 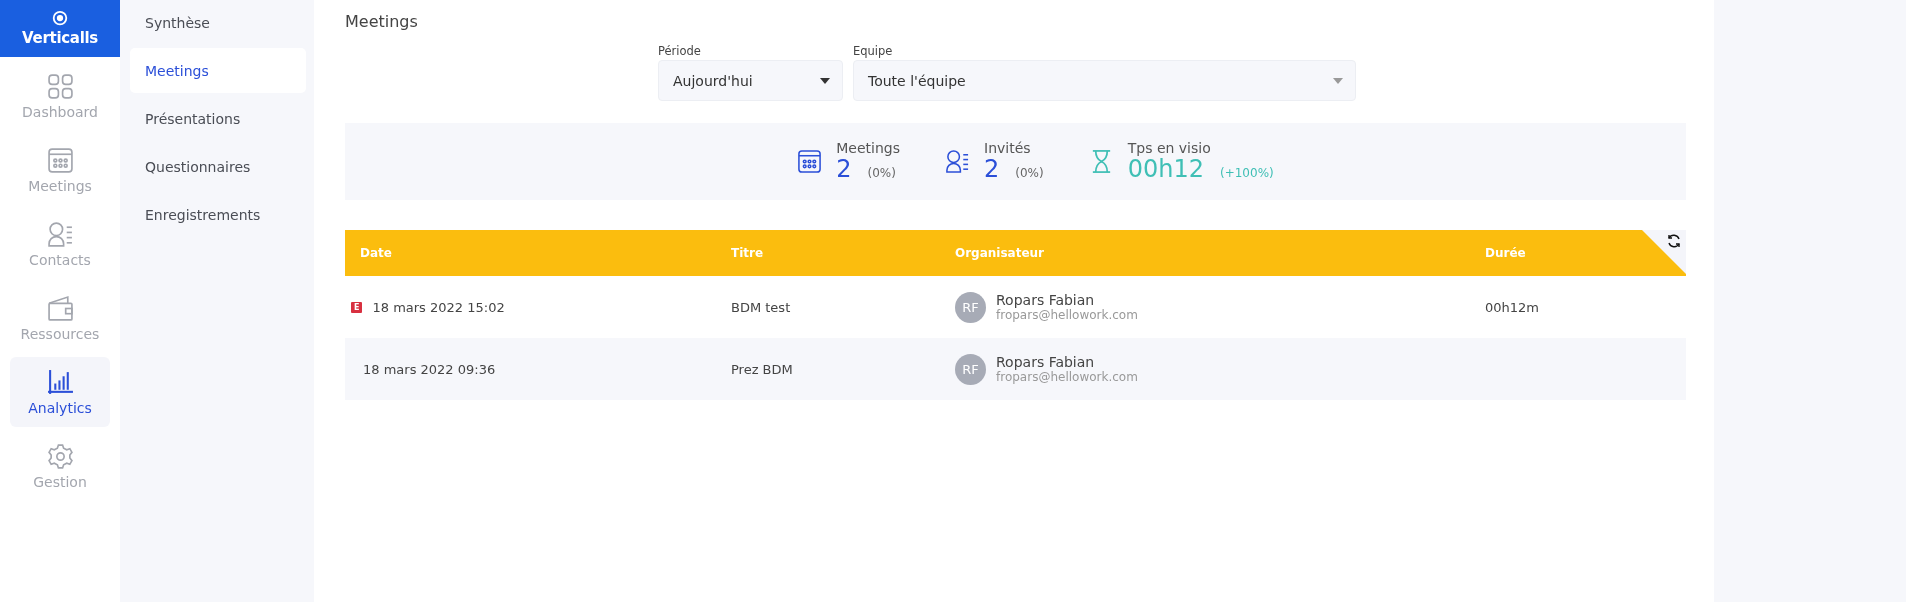 I want to click on stat-label: Tps en visio, so click(x=1169, y=148).